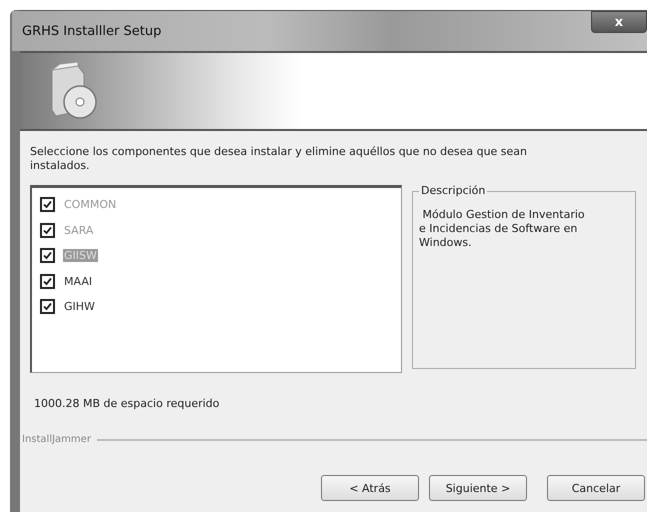 The width and height of the screenshot is (647, 512). Describe the element at coordinates (79, 307) in the screenshot. I see `component-label: GIHW` at that location.